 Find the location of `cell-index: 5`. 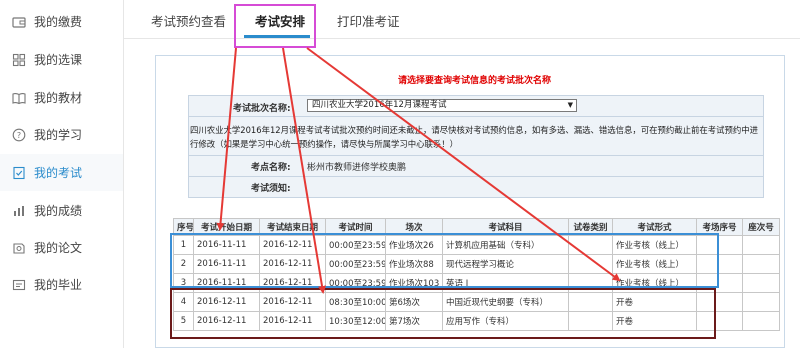

cell-index: 5 is located at coordinates (183, 321).